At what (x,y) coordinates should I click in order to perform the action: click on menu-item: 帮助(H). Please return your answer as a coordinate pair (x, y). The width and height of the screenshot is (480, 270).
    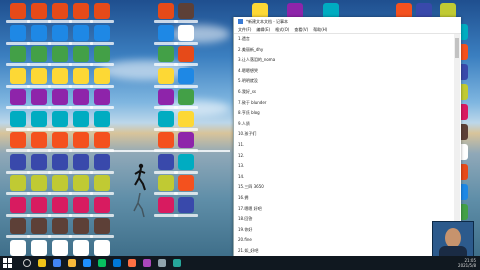
    Looking at the image, I should click on (320, 30).